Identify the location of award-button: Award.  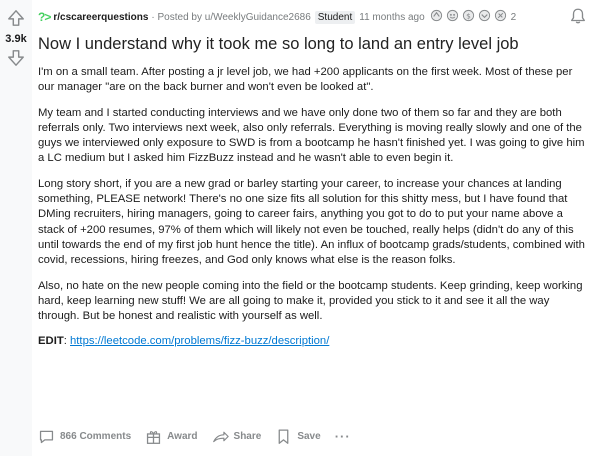
(171, 436).